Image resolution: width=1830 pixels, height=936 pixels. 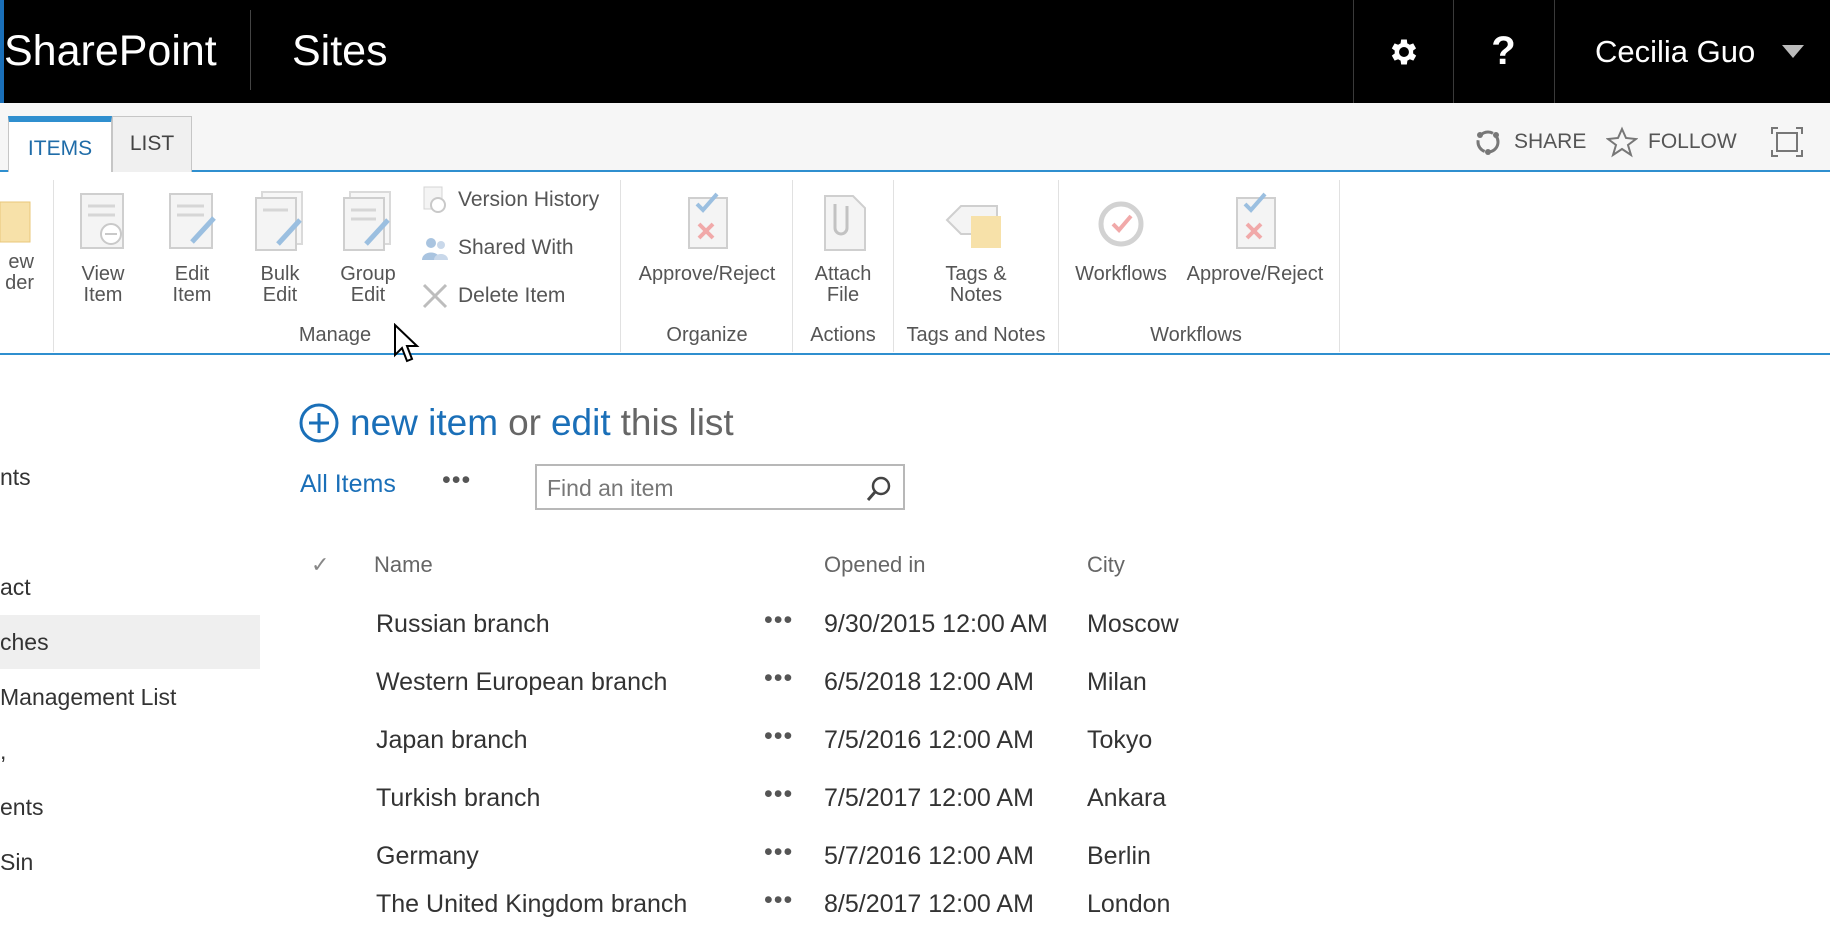 I want to click on caret-down-icon, so click(x=1793, y=51).